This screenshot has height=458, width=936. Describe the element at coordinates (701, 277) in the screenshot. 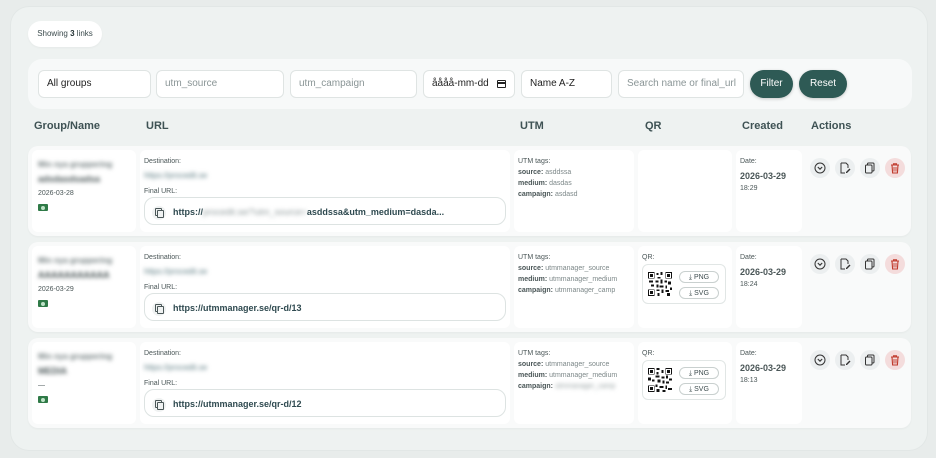

I see `png-label: PNG` at that location.